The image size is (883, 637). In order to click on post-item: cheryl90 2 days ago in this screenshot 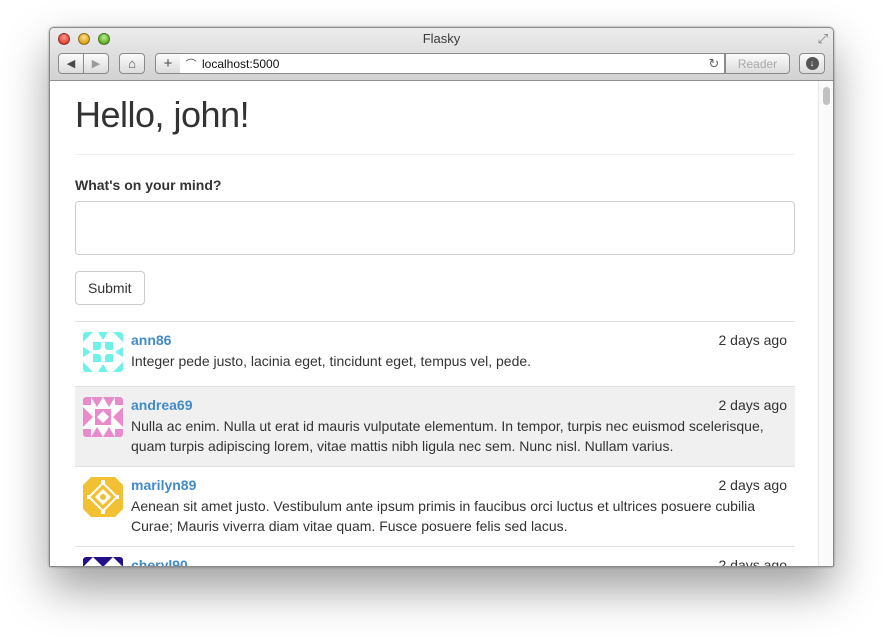, I will do `click(435, 557)`.